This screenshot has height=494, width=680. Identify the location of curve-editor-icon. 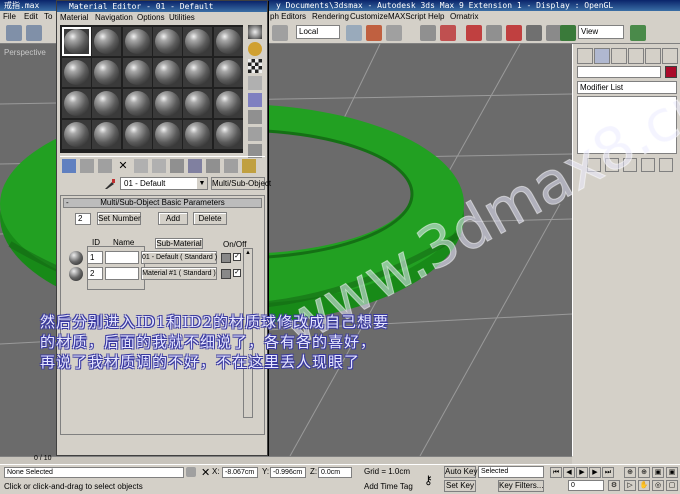
(534, 33).